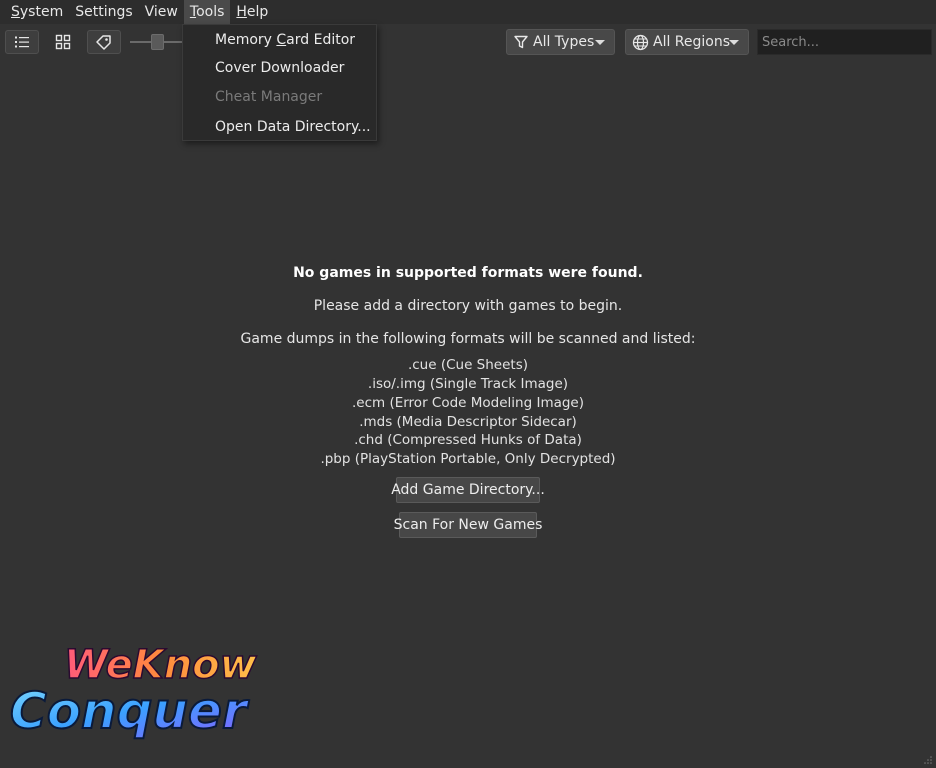  Describe the element at coordinates (468, 43) in the screenshot. I see `toolbar: All Types All Regions` at that location.